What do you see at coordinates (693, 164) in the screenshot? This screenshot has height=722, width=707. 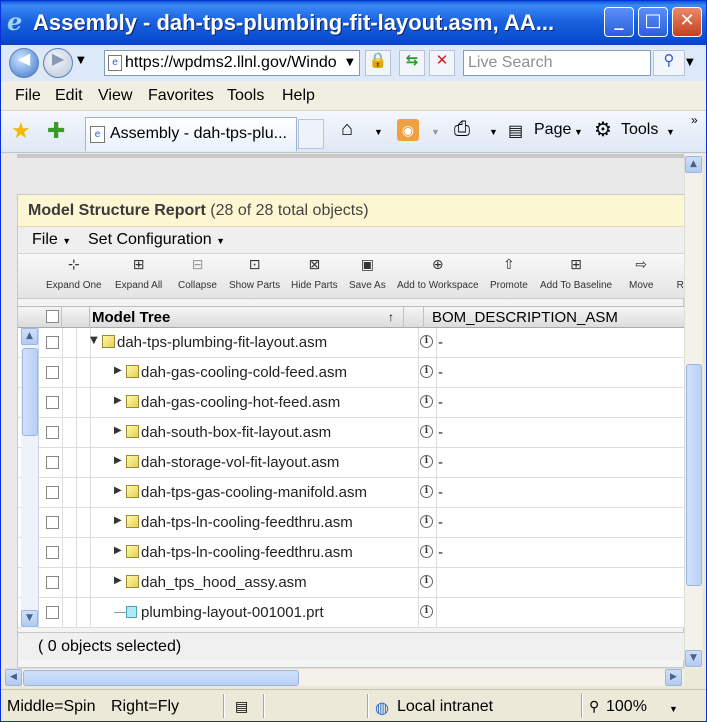 I see `page-scroll-up-button: ▲` at bounding box center [693, 164].